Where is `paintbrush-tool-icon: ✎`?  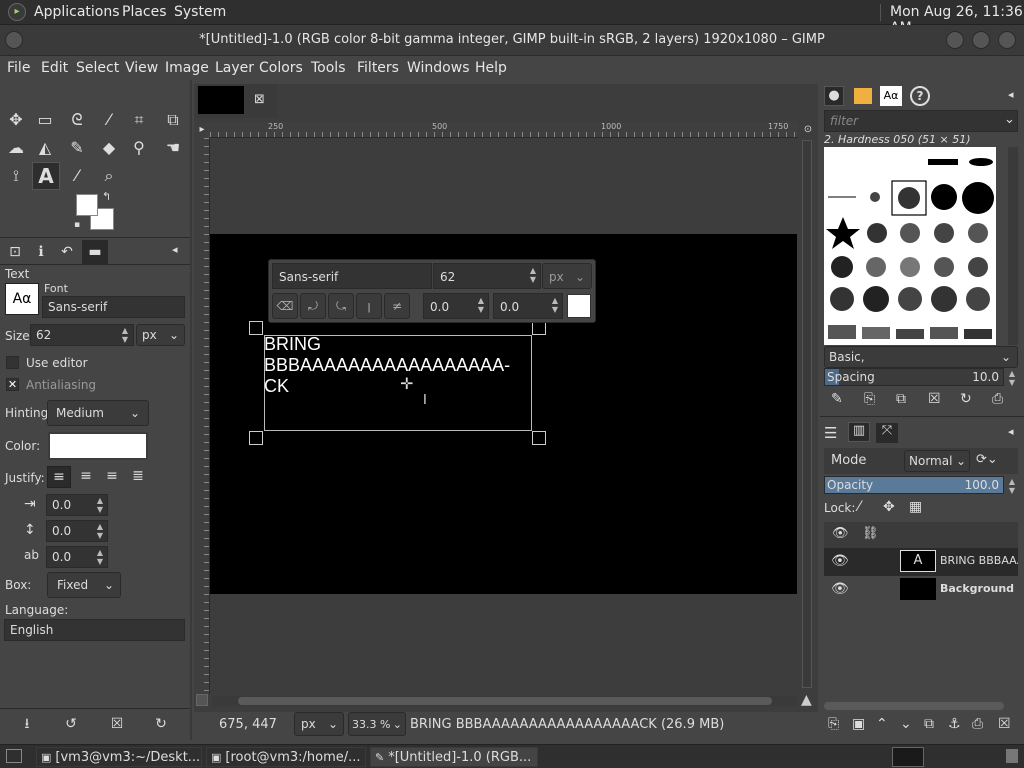
paintbrush-tool-icon: ✎ is located at coordinates (77, 148).